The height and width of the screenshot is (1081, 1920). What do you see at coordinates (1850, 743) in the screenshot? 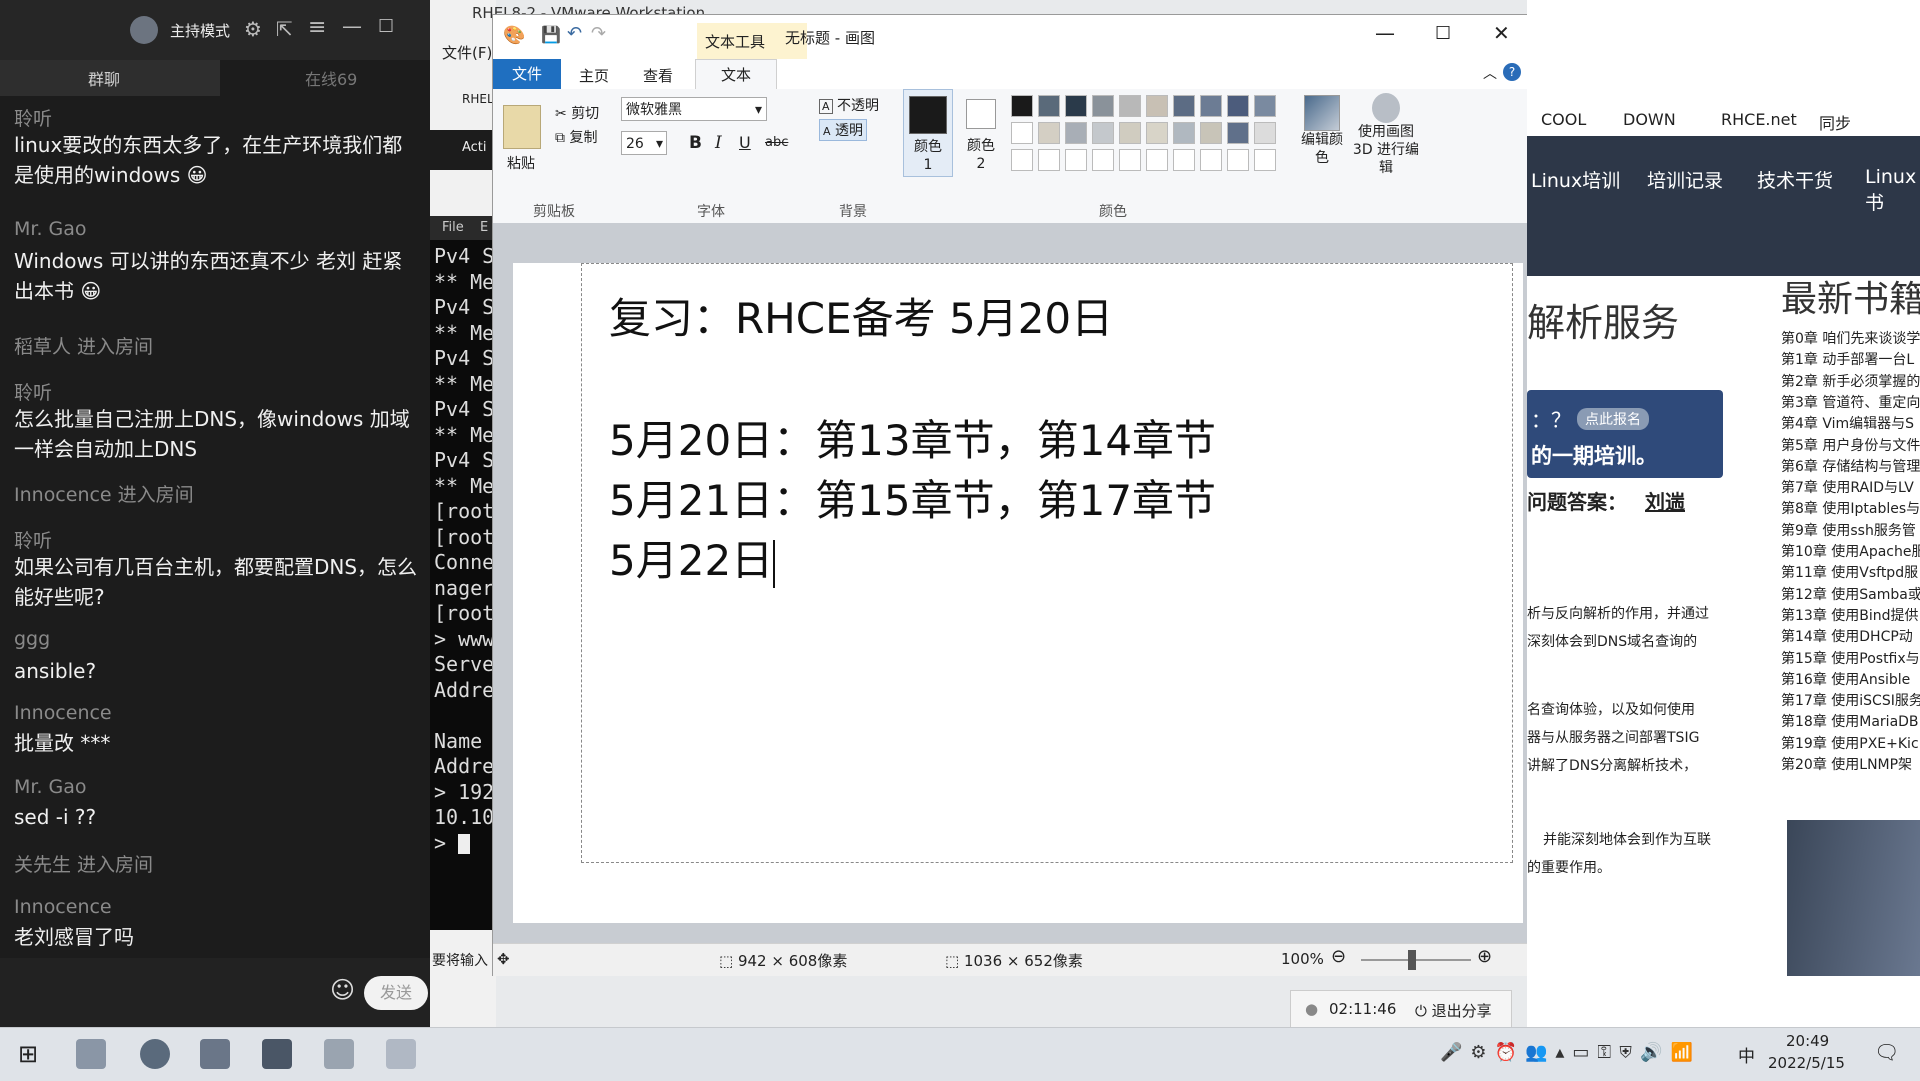
I see `toc-item: 第19章 使用PXE+Kic` at bounding box center [1850, 743].